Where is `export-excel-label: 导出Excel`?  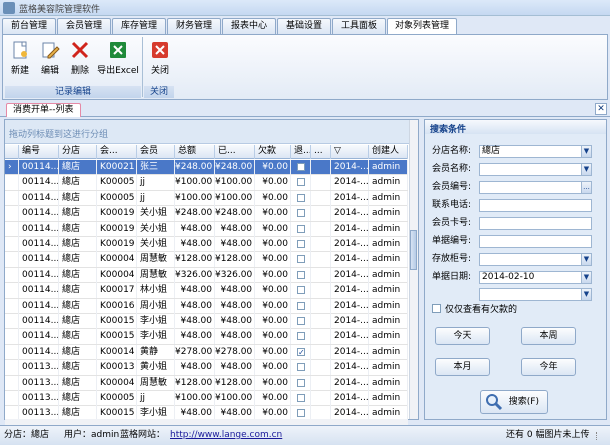
export-excel-label: 导出Excel is located at coordinates (118, 71).